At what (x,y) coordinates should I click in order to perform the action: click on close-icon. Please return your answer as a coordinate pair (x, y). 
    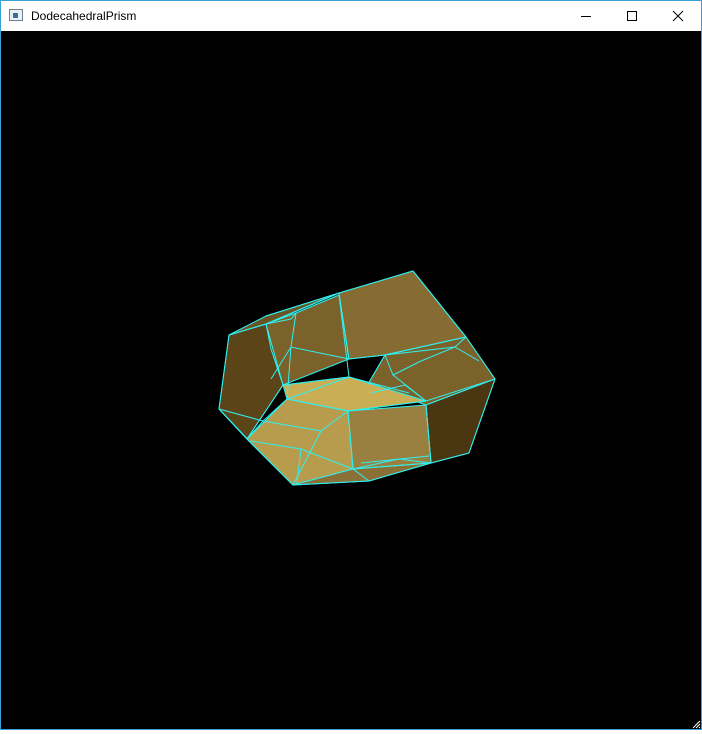
    Looking at the image, I should click on (678, 16).